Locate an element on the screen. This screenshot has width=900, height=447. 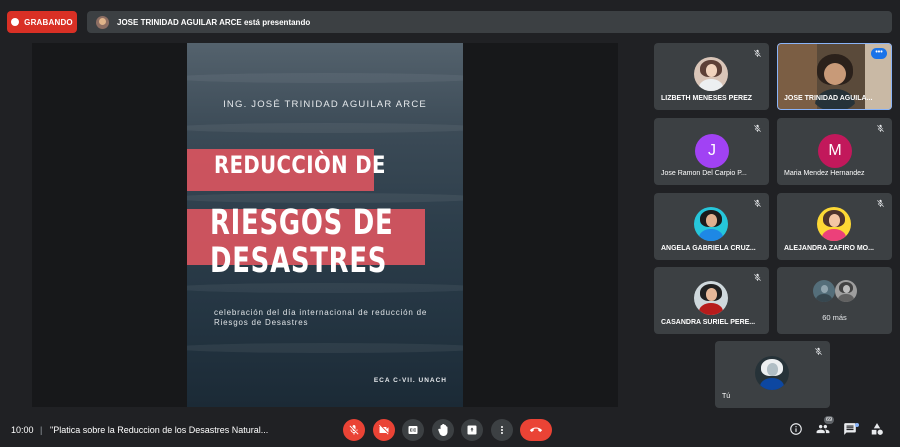
present-screen-icon is located at coordinates (472, 430).